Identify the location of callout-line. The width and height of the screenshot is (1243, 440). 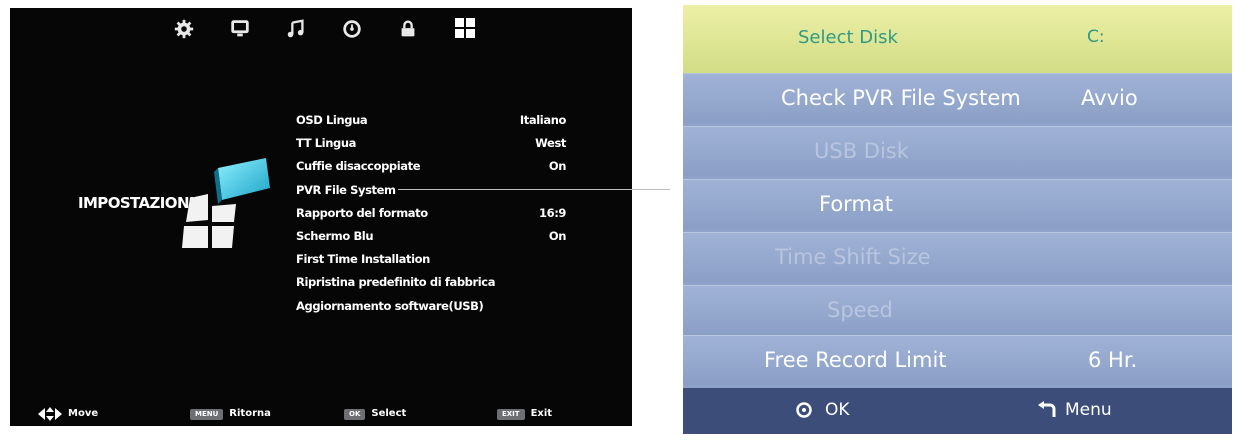
(534, 190).